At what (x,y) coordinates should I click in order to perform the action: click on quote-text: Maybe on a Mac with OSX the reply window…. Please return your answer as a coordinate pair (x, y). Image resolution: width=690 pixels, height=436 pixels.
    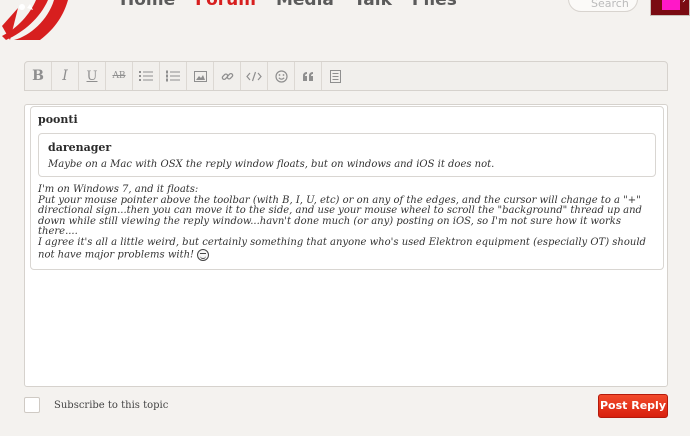
    Looking at the image, I should click on (271, 164).